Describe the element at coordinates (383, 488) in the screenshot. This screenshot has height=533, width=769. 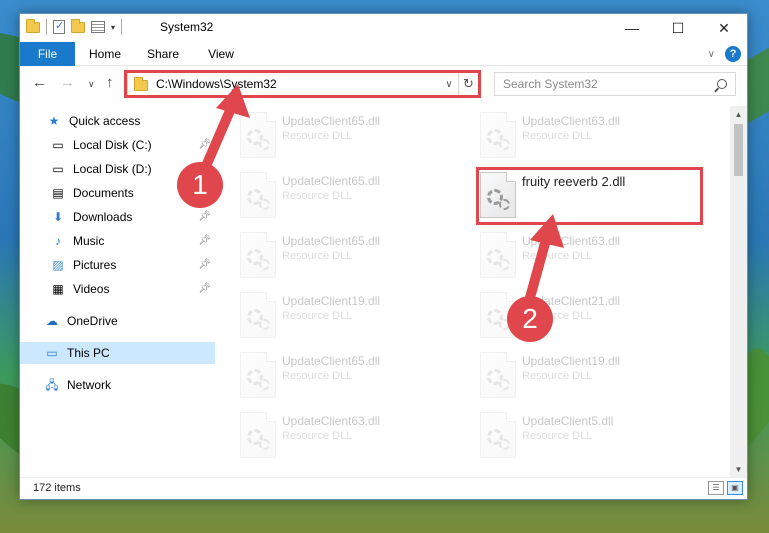
I see `status-bar: 172 items ☰ ▣` at that location.